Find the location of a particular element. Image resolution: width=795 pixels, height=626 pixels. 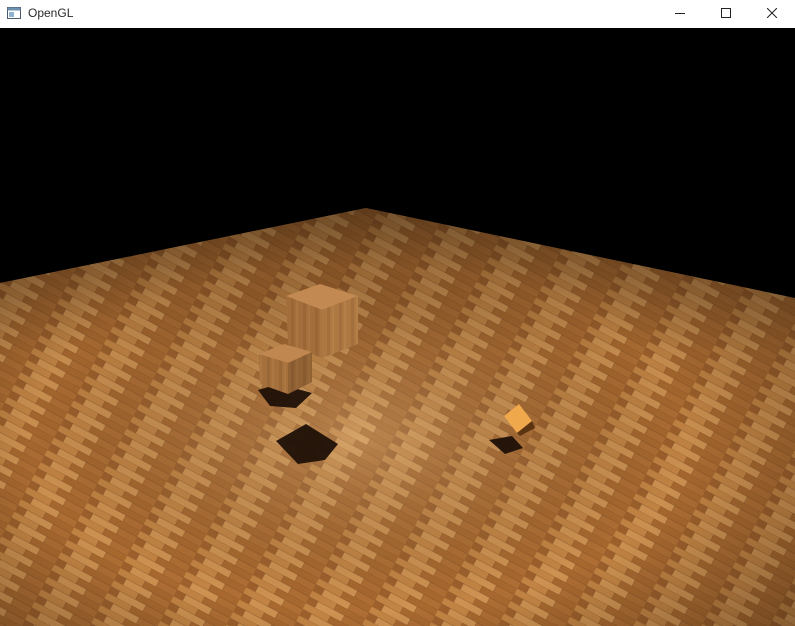

large-wooden-cube is located at coordinates (322, 321).